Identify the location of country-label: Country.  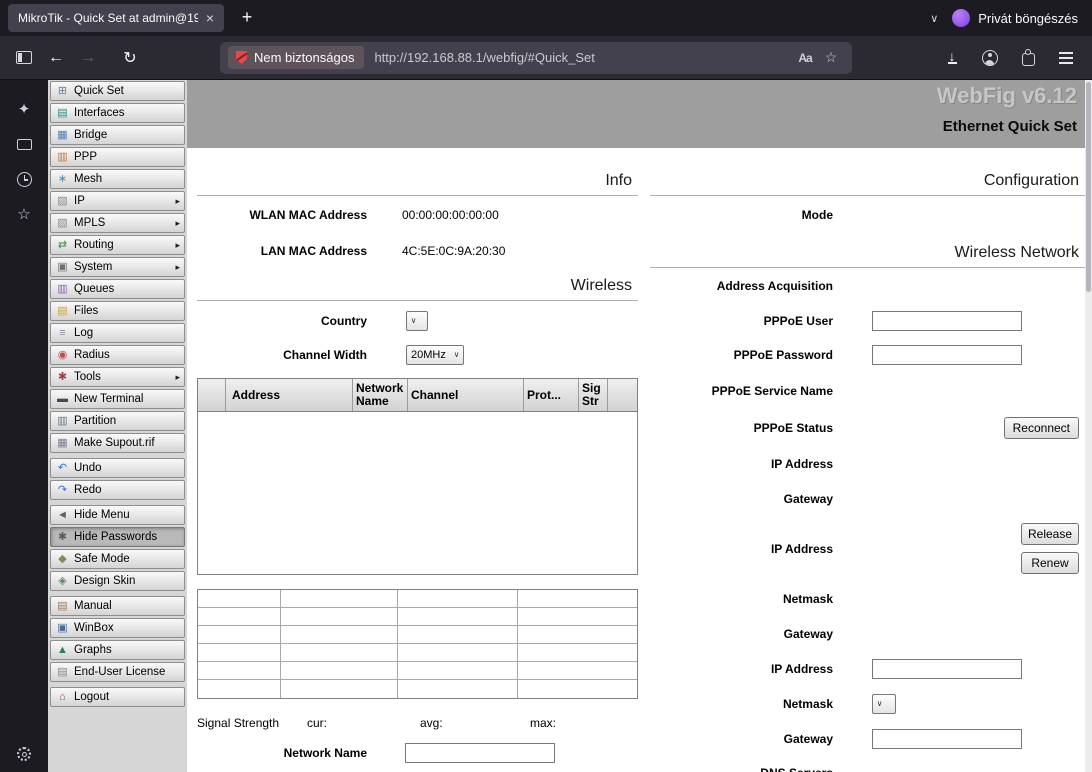
(344, 321).